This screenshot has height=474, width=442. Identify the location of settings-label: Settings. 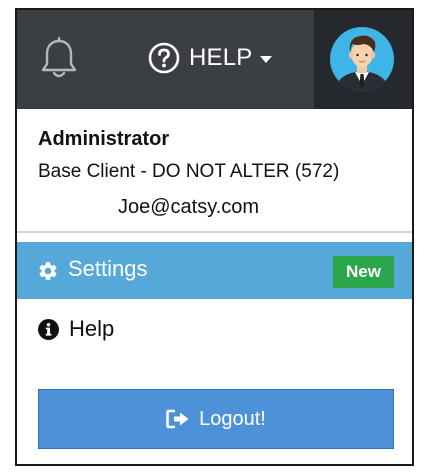
(108, 268).